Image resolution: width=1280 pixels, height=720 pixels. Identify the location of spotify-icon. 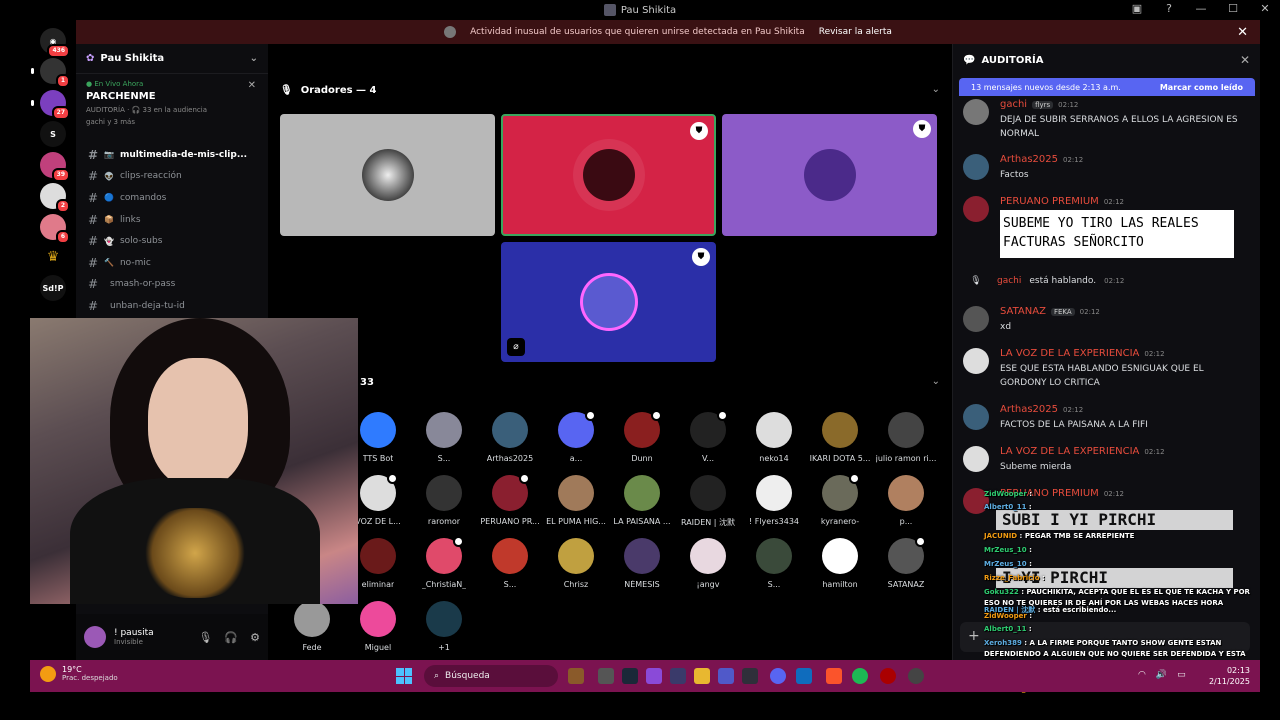
(860, 676).